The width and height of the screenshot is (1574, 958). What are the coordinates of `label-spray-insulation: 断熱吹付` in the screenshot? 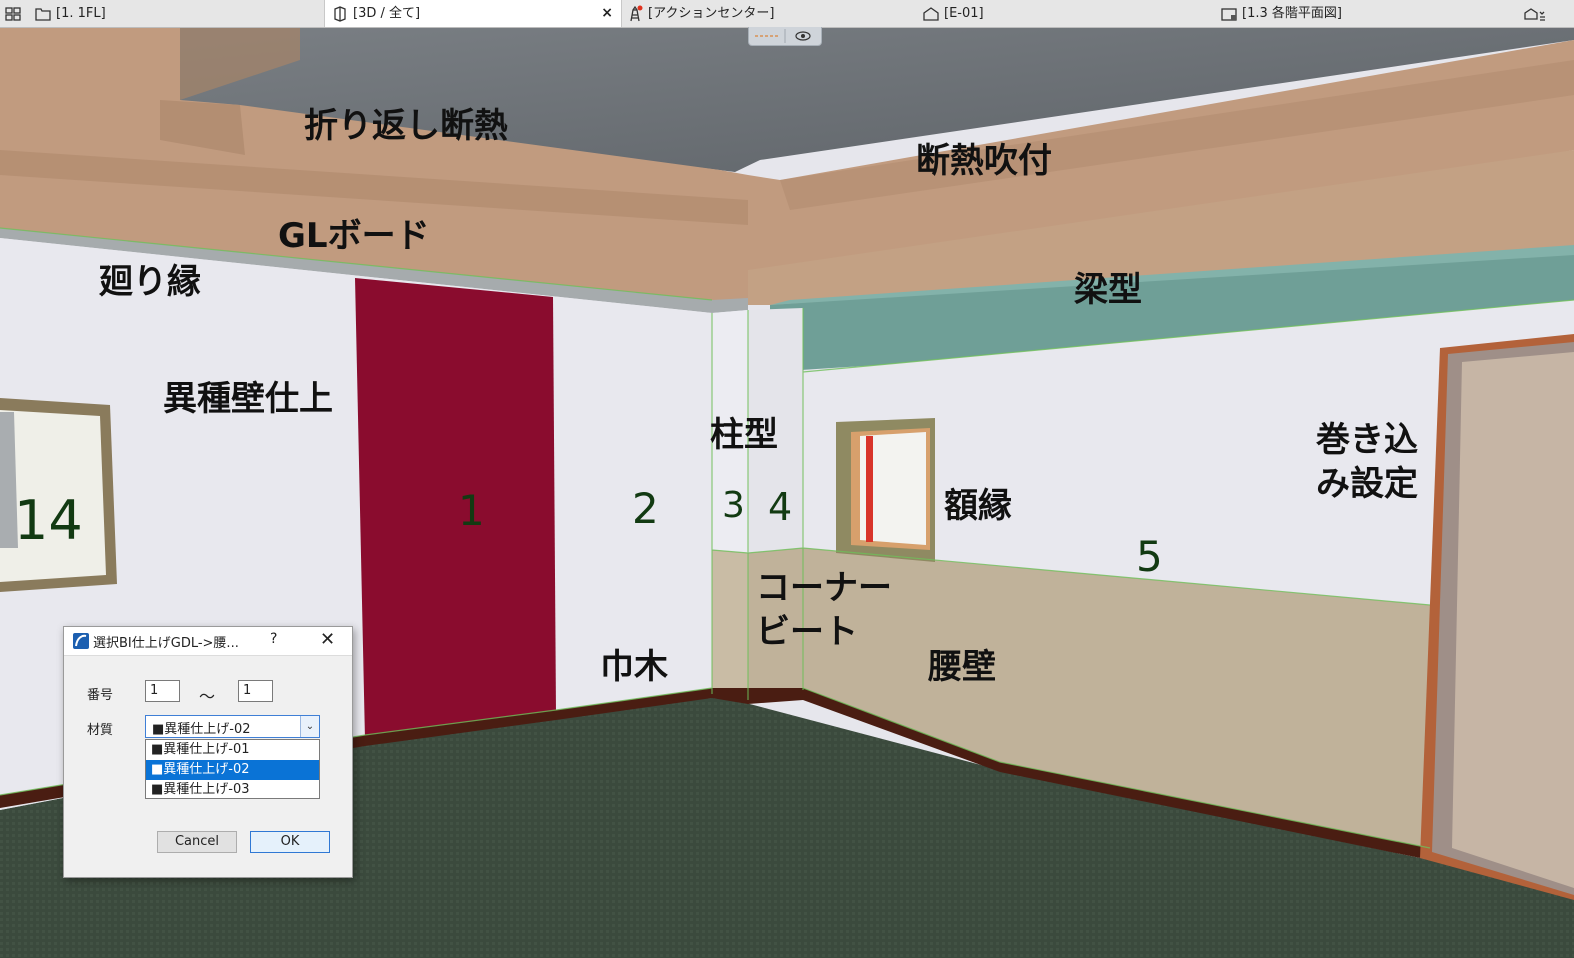 It's located at (984, 161).